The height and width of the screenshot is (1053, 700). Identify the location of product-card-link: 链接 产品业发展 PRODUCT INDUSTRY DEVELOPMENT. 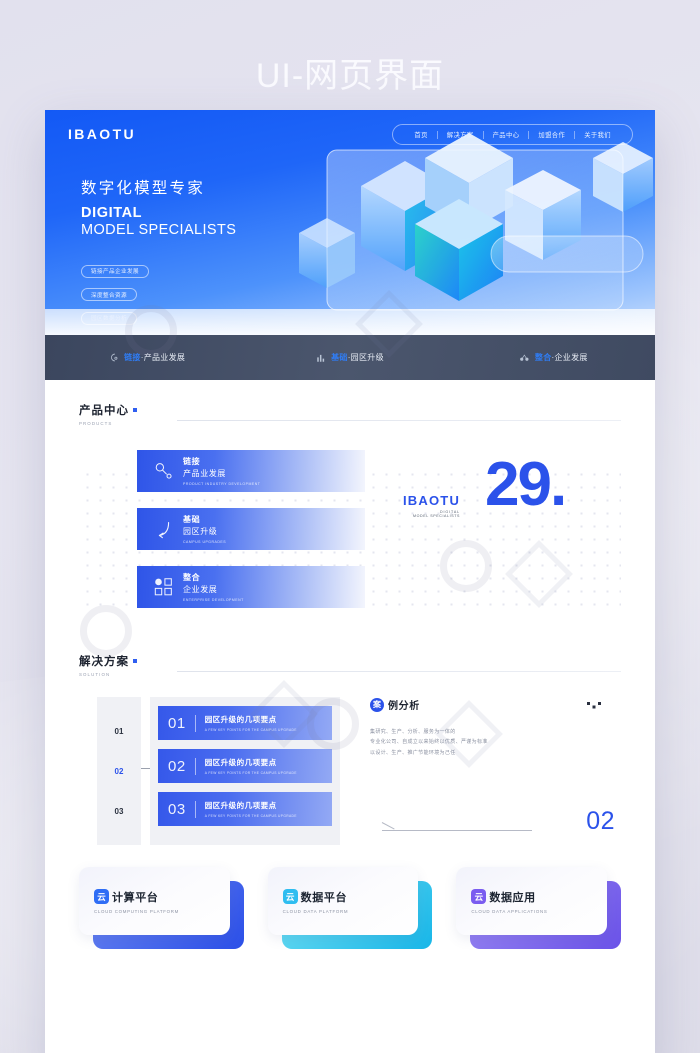
(251, 471).